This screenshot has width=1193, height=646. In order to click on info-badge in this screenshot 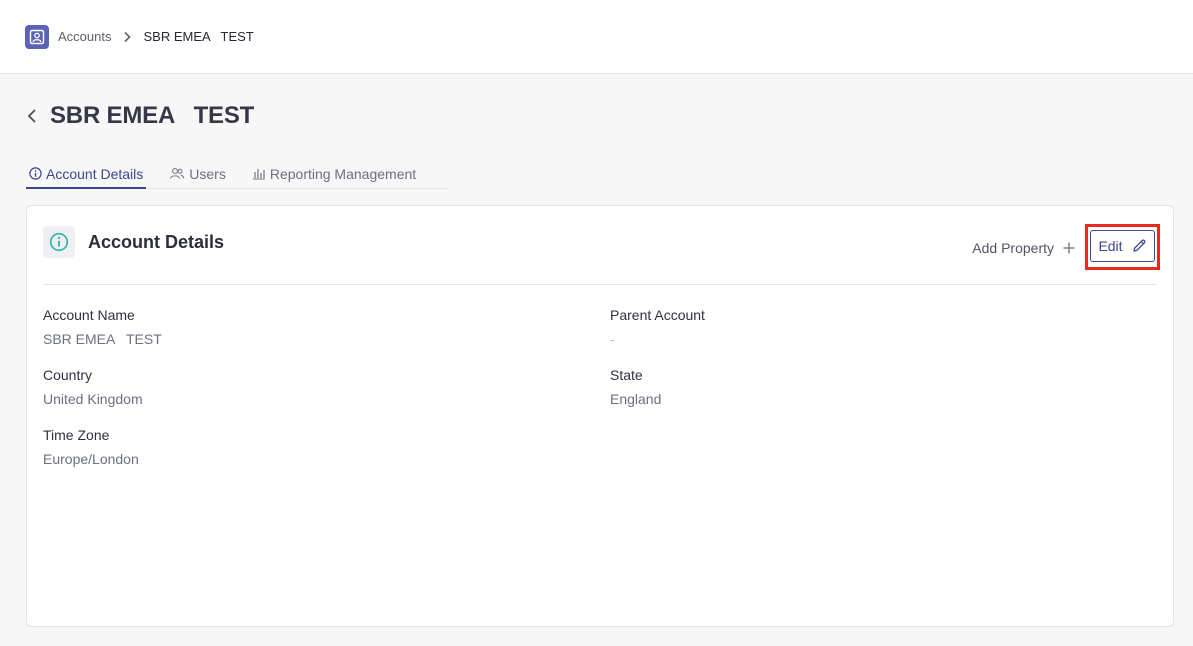, I will do `click(59, 242)`.